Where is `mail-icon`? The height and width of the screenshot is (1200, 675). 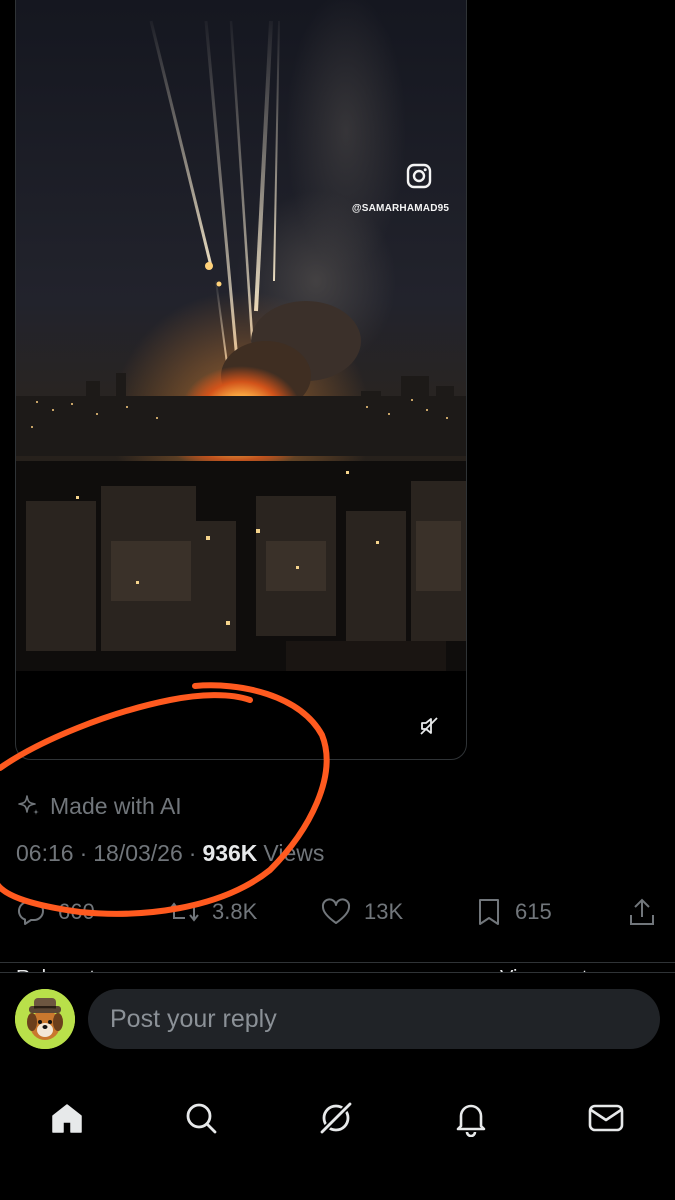
mail-icon is located at coordinates (606, 1118).